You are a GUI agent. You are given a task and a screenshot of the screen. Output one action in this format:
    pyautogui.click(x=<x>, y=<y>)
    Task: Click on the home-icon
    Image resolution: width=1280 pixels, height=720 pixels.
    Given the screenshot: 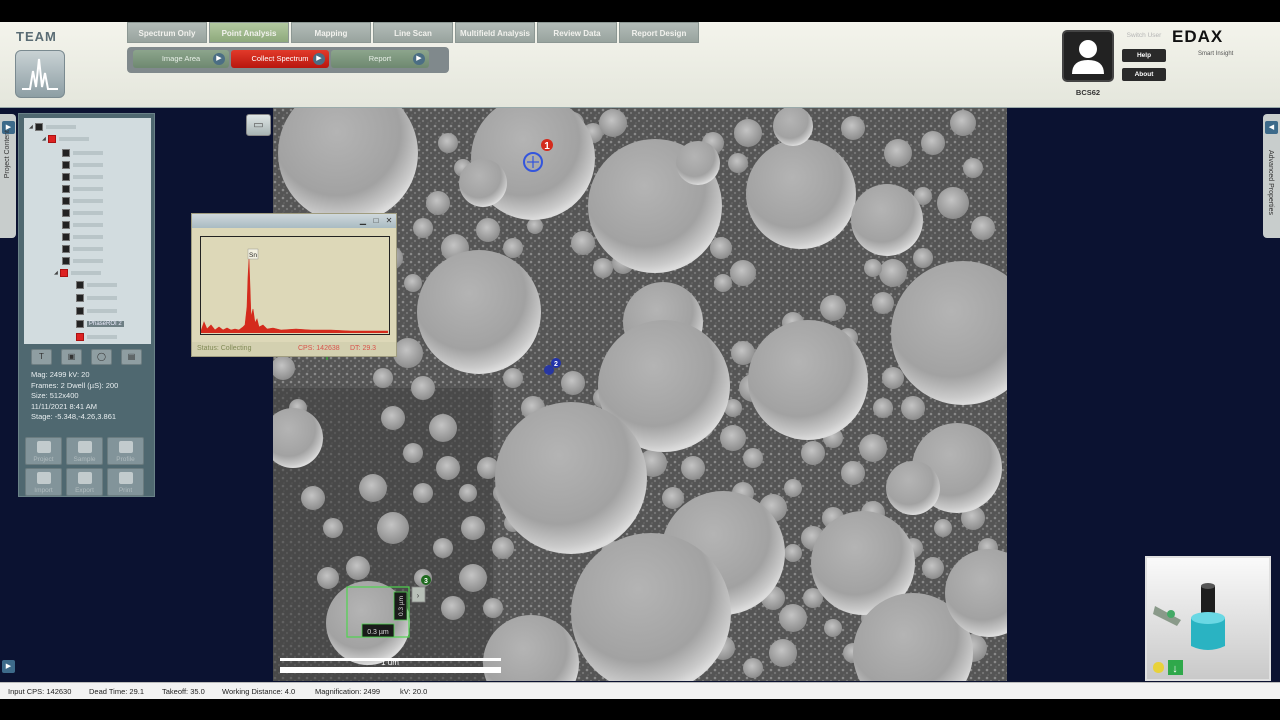 What is the action you would take?
    pyautogui.click(x=1158, y=667)
    